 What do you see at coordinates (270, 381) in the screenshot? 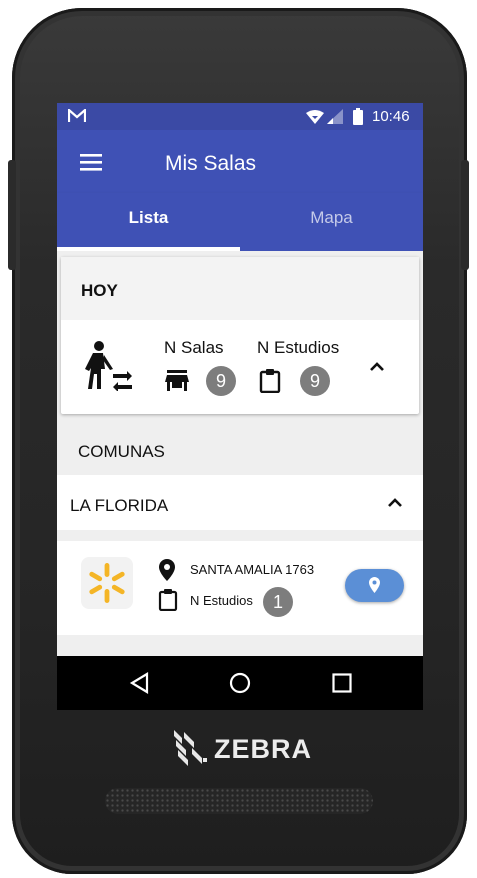
I see `clipboard-icon` at bounding box center [270, 381].